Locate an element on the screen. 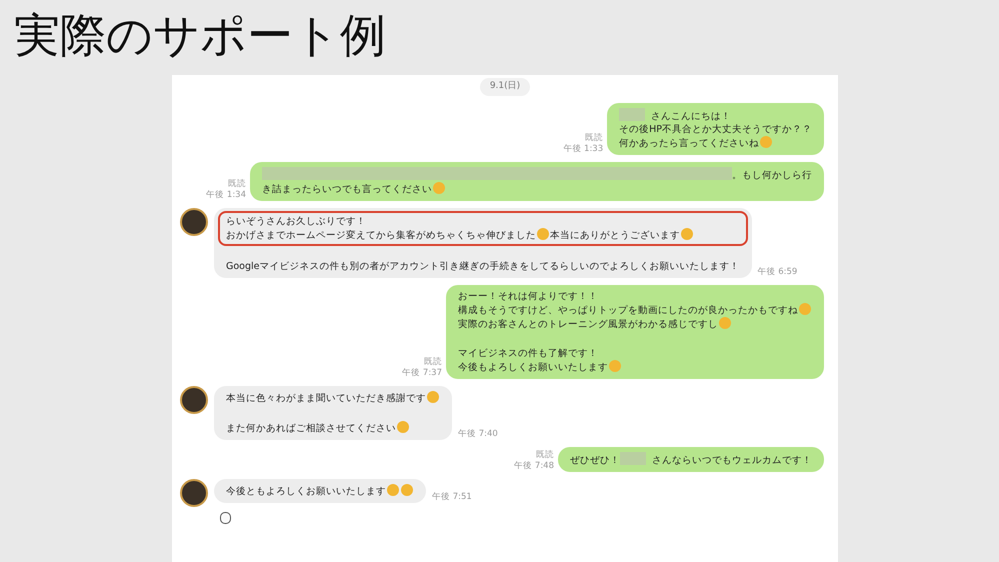 The width and height of the screenshot is (999, 562). message-time: 午後 7:37 is located at coordinates (422, 373).